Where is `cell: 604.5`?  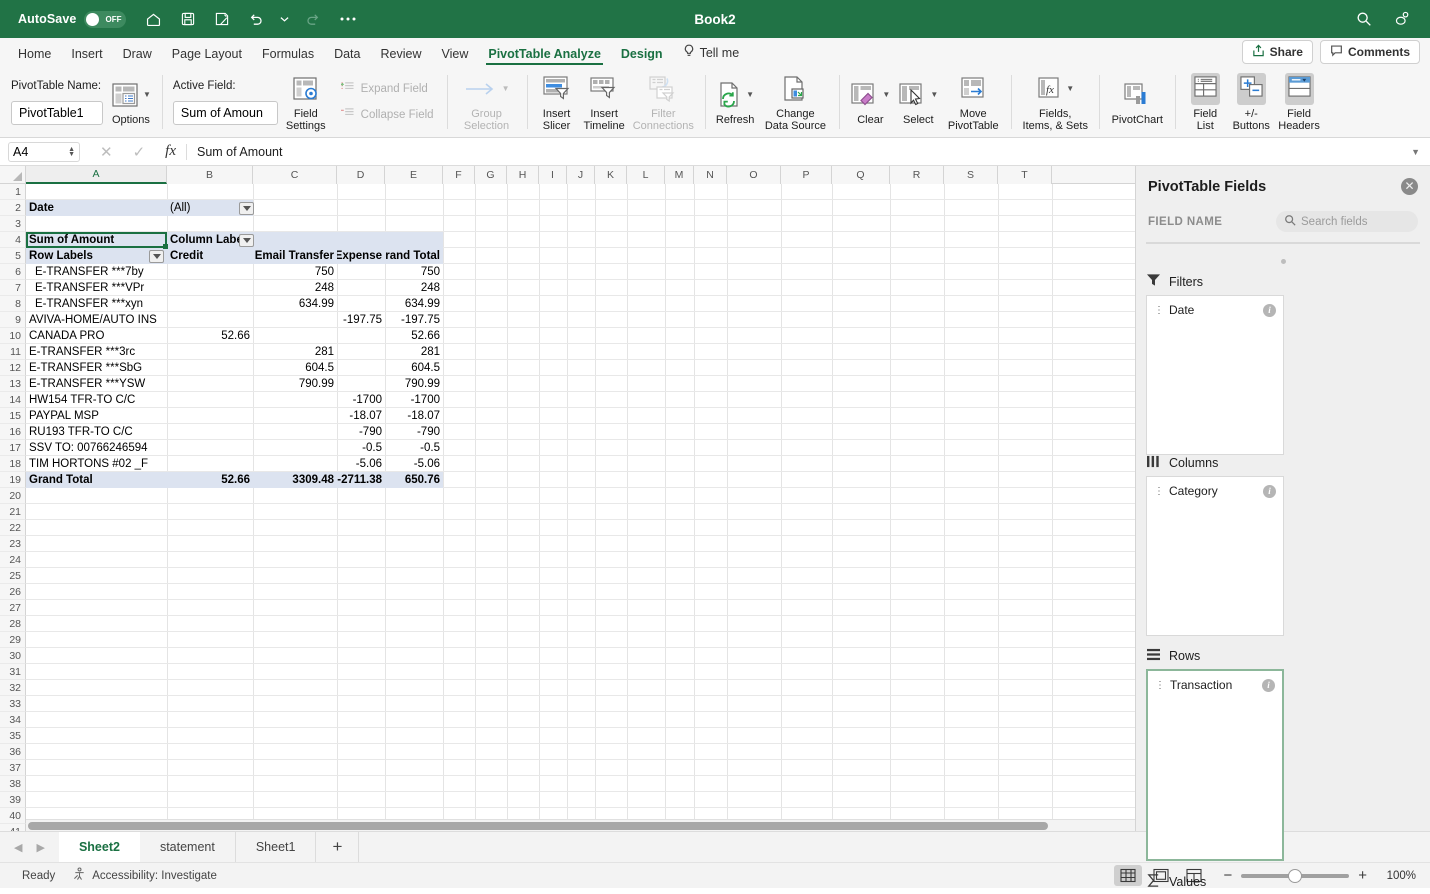
cell: 604.5 is located at coordinates (295, 368).